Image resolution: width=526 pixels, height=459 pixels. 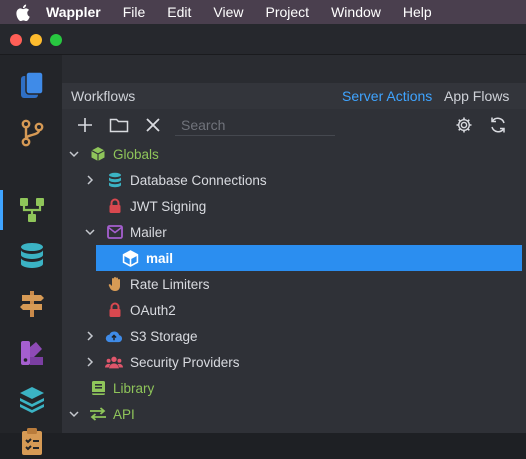 I want to click on design-swatches-icon, so click(x=32, y=352).